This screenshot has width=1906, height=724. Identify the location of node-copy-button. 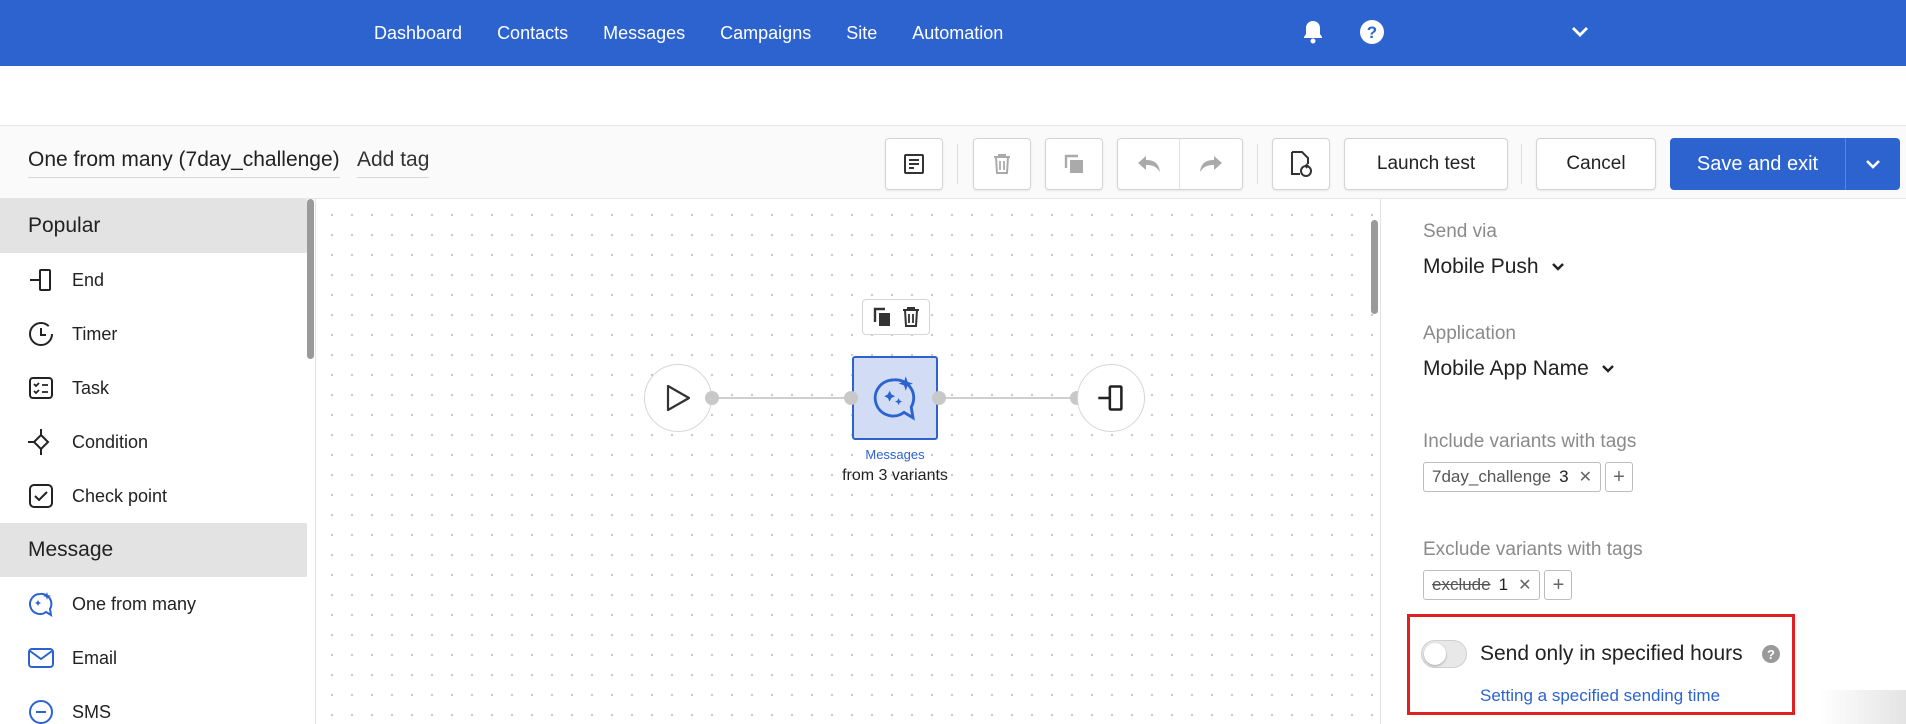
(882, 317).